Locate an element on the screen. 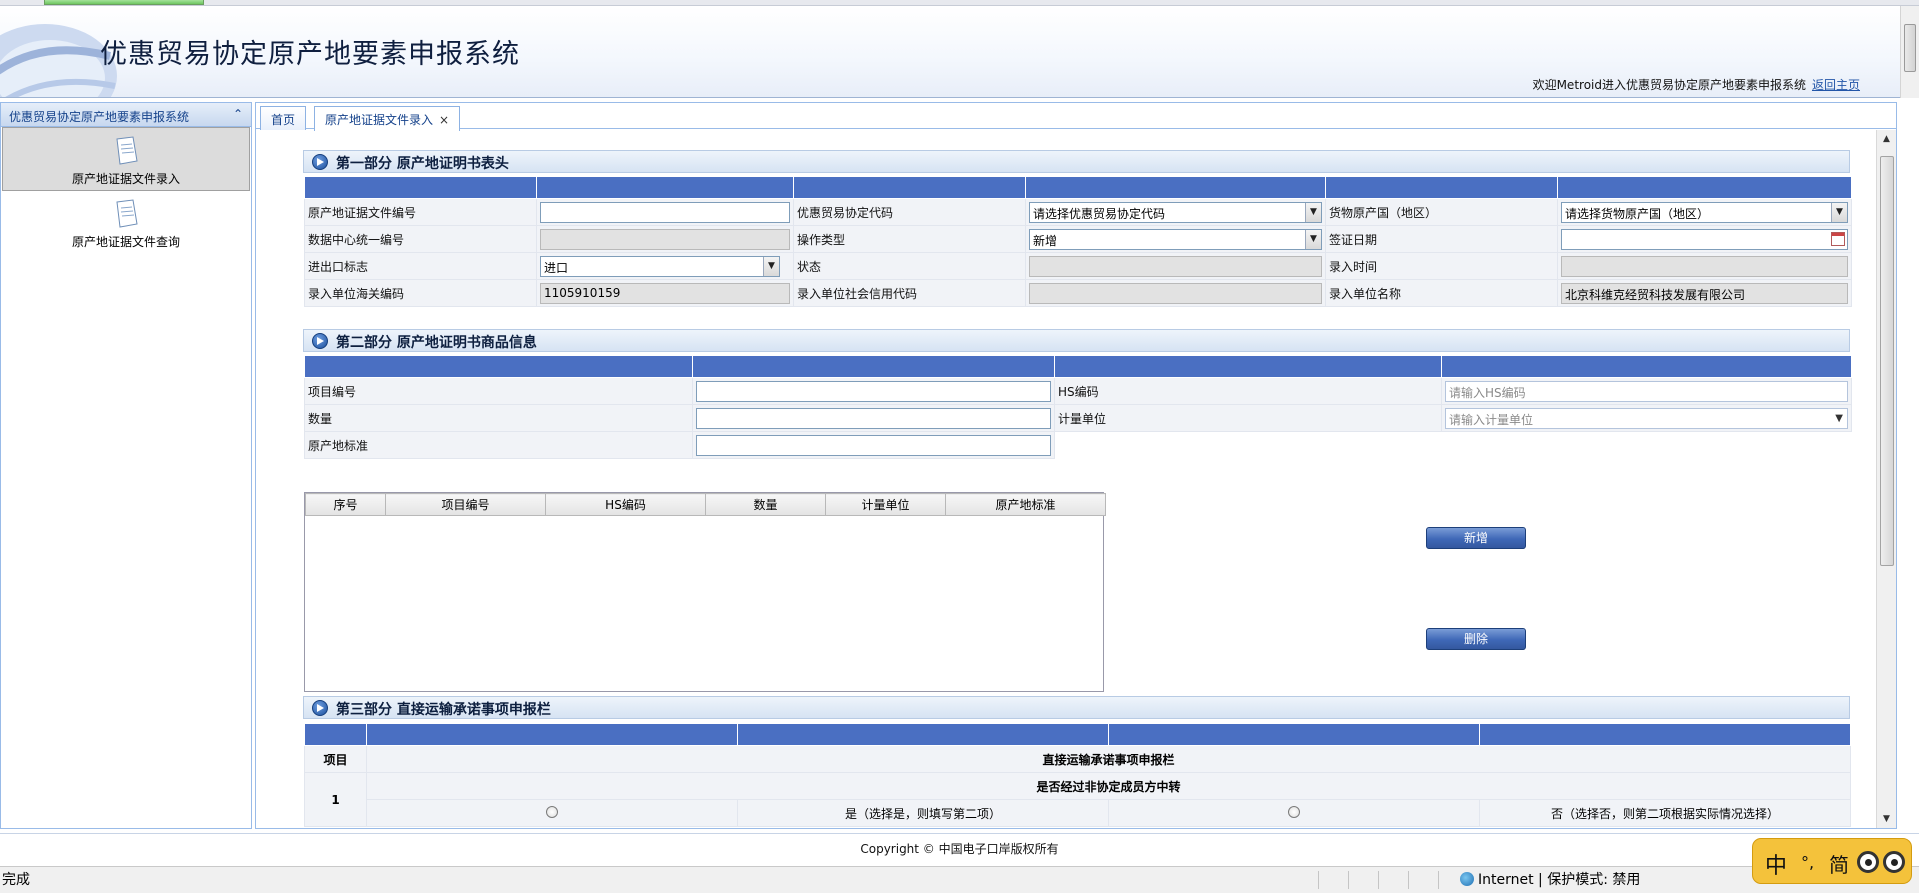  copyright-text: Copyright © 中国电子口岸版权所有 is located at coordinates (959, 849).